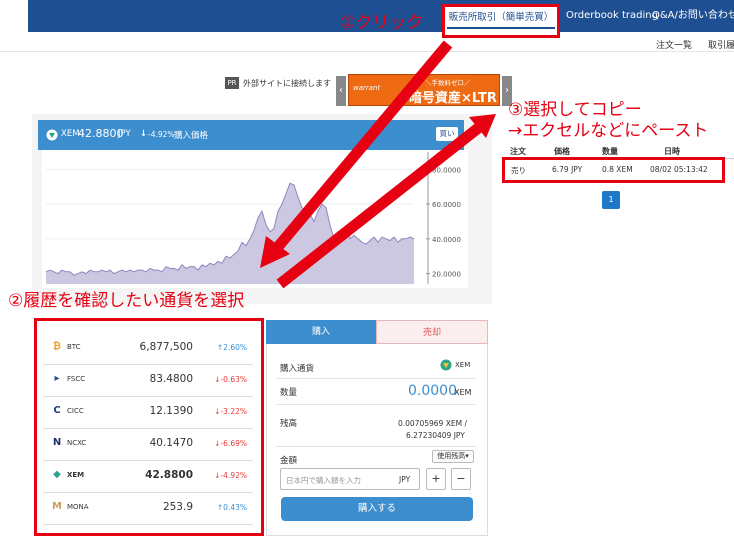 This screenshot has height=540, width=734. I want to click on order-list-link: 注文一覧, so click(674, 44).